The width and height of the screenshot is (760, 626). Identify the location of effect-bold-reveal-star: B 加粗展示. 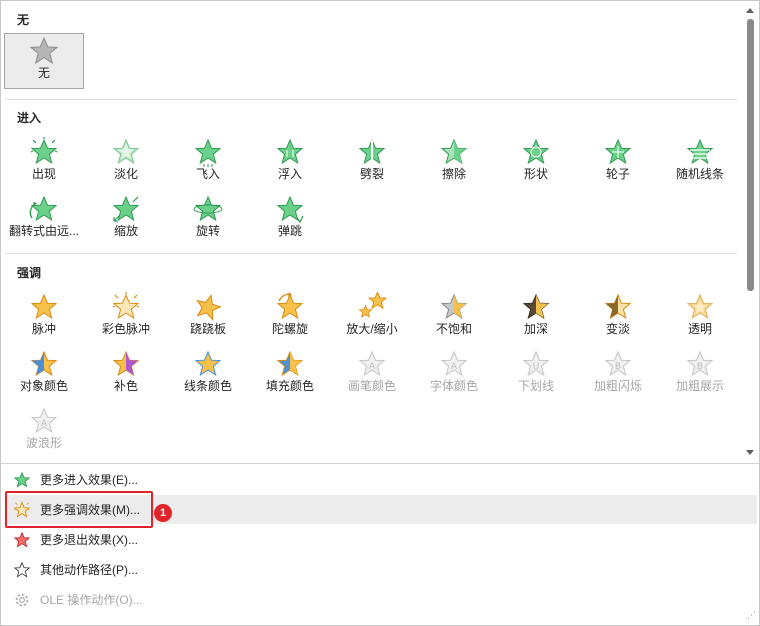
(700, 375).